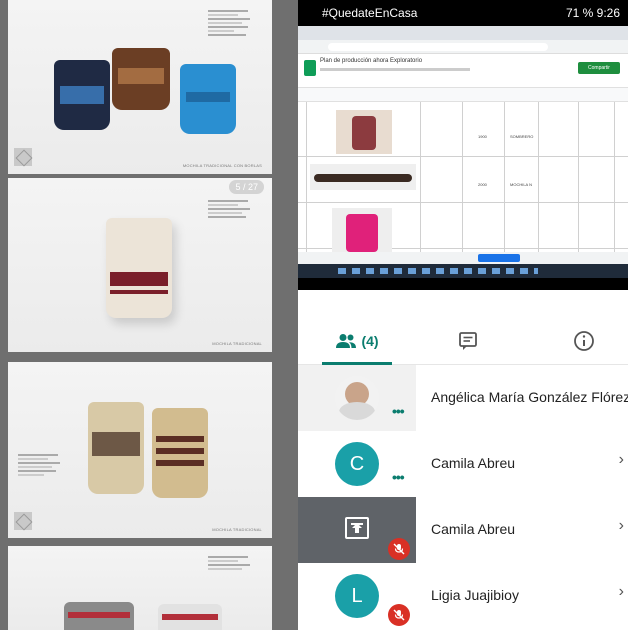 The height and width of the screenshot is (630, 628). I want to click on participant-row: Camila Abreu ›, so click(463, 530).